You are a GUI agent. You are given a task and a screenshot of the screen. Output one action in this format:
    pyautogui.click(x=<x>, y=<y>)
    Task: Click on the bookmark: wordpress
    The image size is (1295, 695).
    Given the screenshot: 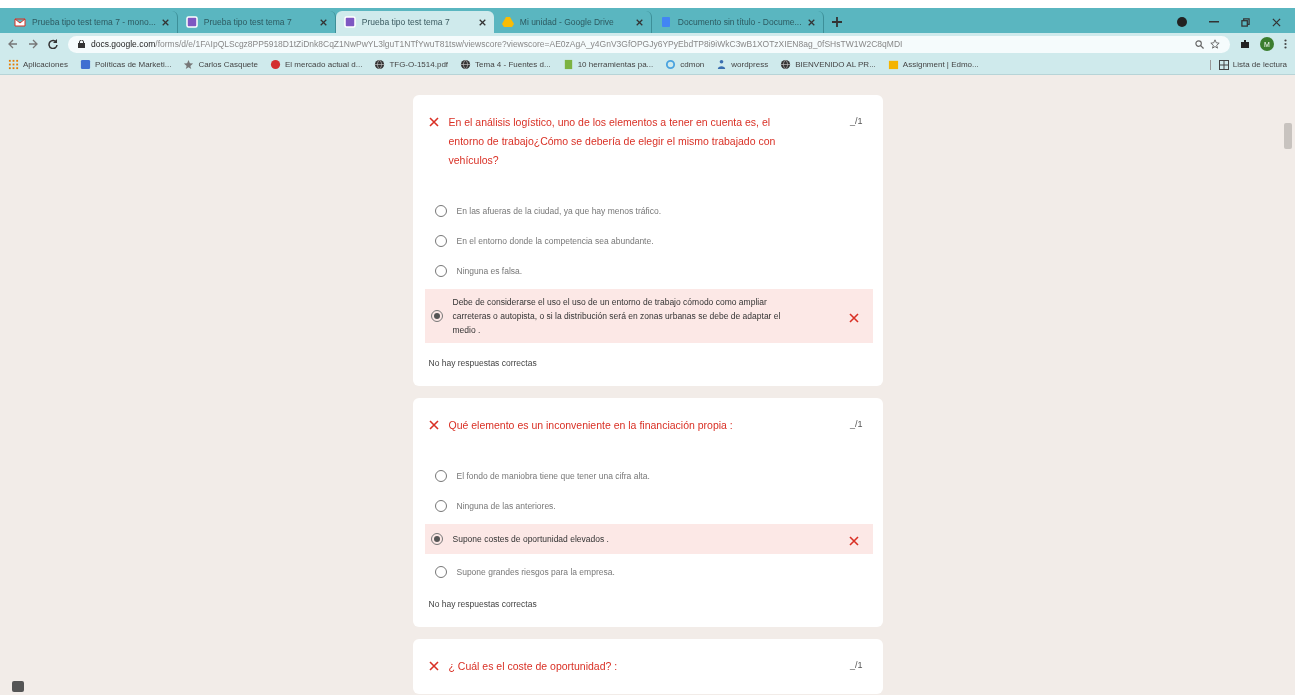 What is the action you would take?
    pyautogui.click(x=742, y=64)
    